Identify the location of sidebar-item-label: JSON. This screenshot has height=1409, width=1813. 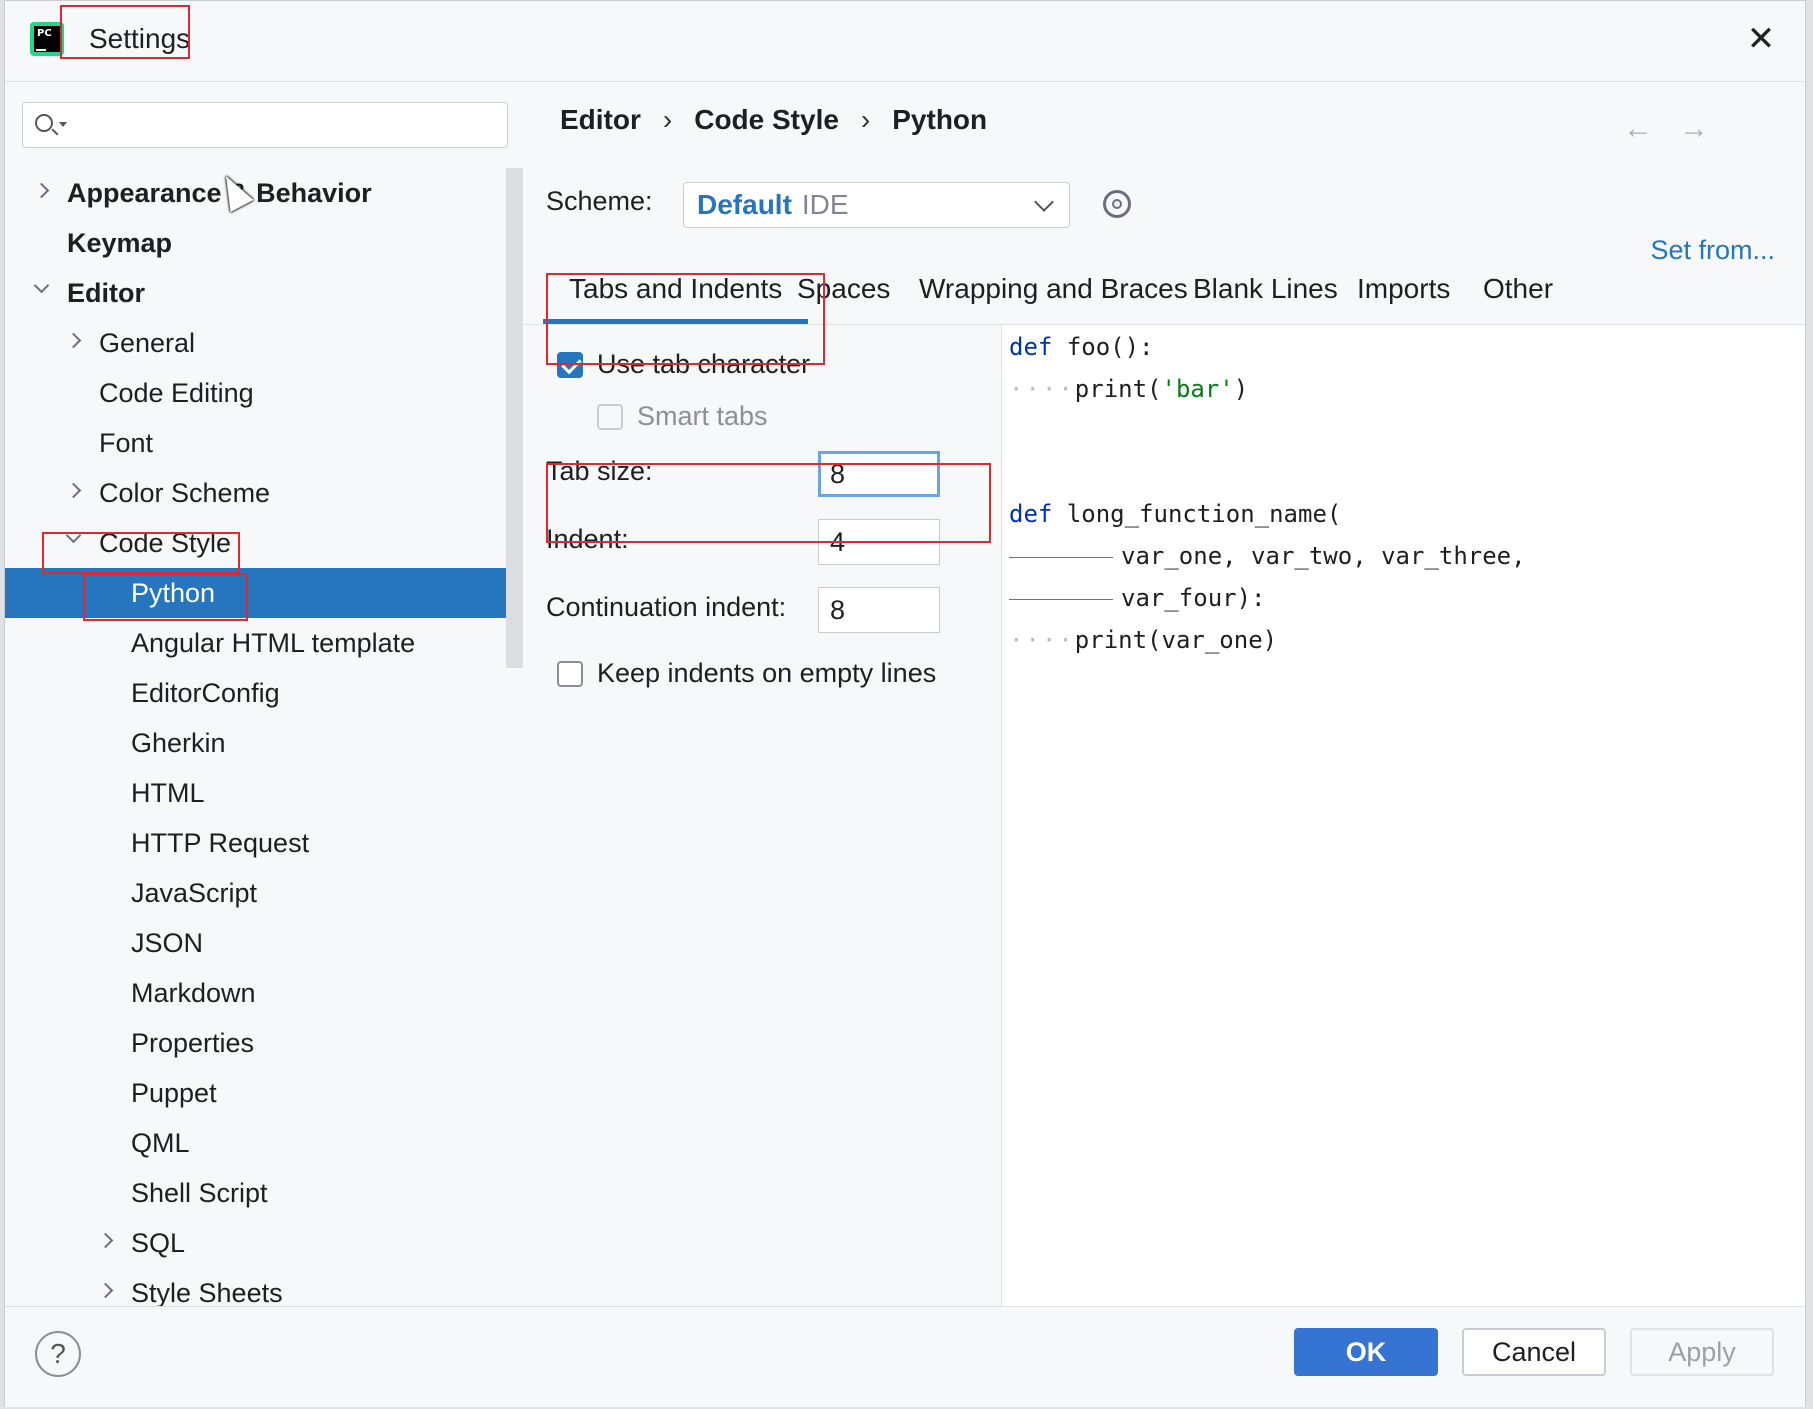
(167, 943).